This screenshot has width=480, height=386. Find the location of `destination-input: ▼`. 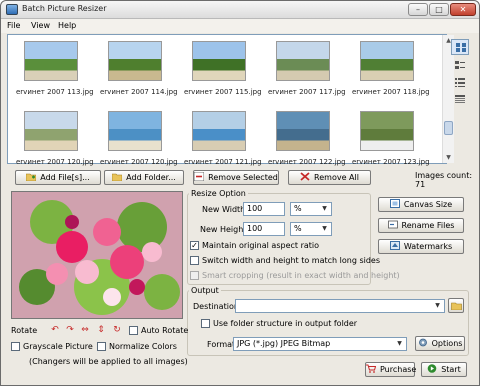

destination-input: ▼ is located at coordinates (340, 306).